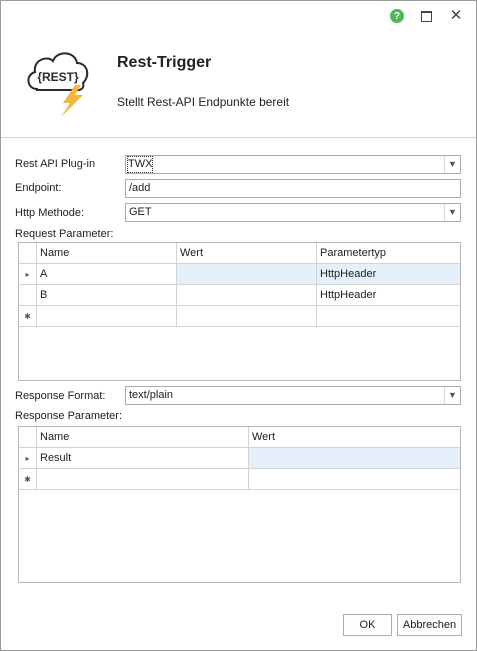 The image size is (477, 651). I want to click on maximize-icon, so click(426, 16).